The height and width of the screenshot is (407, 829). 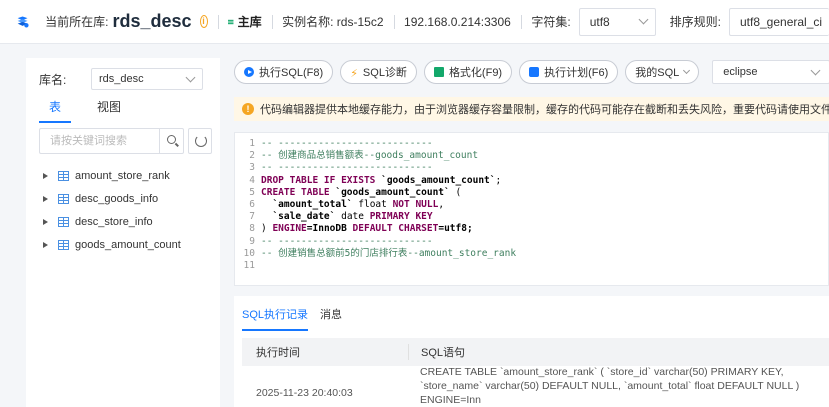 What do you see at coordinates (740, 72) in the screenshot?
I see `theme-value: eclipse` at bounding box center [740, 72].